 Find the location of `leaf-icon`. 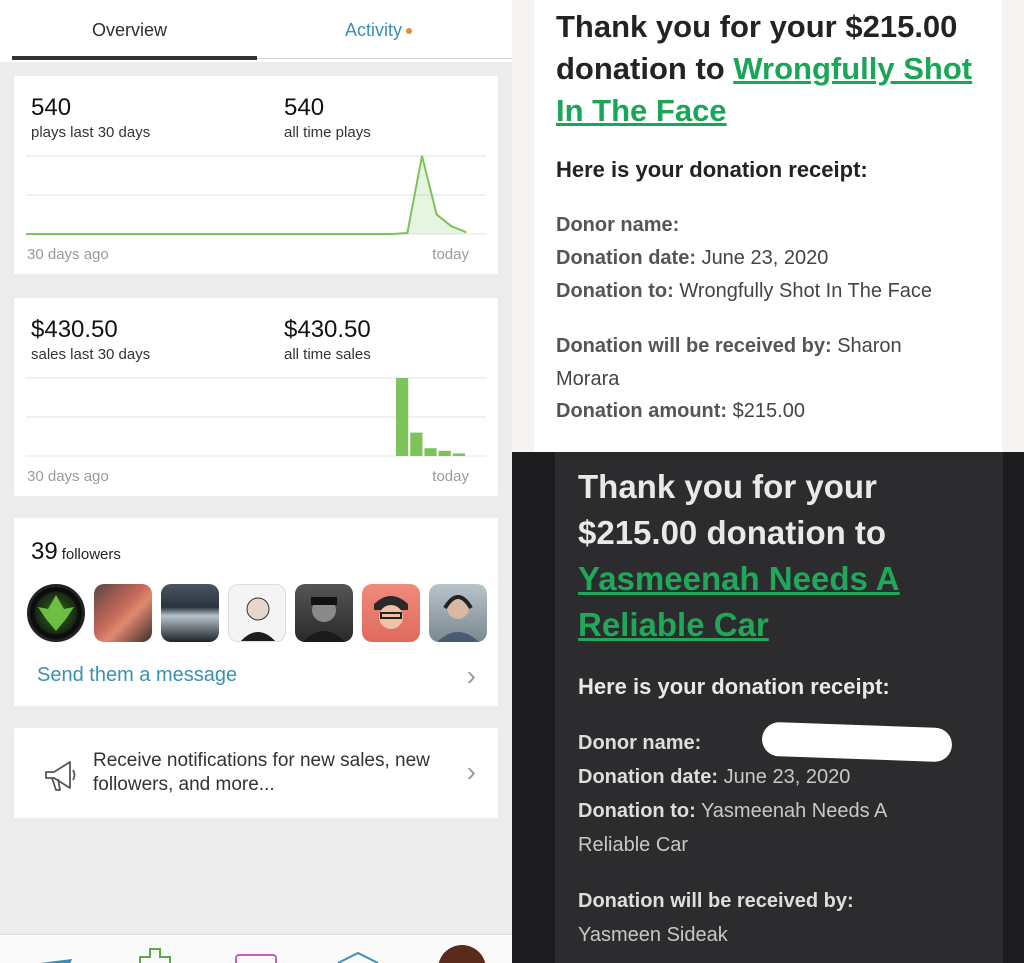

leaf-icon is located at coordinates (56, 613).